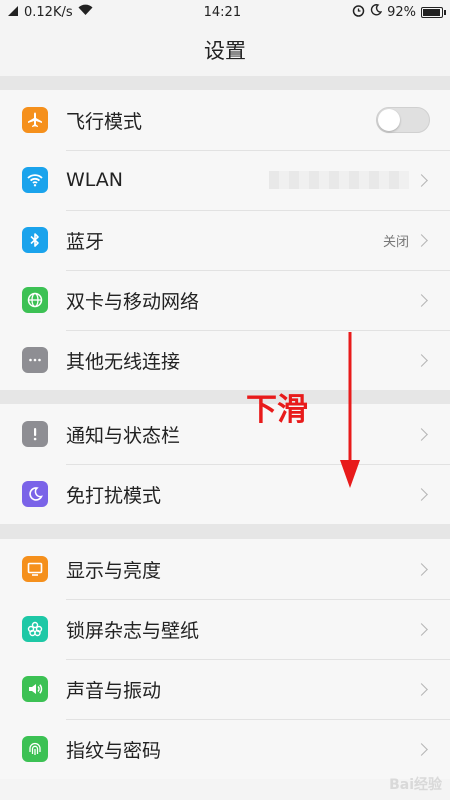  Describe the element at coordinates (401, 12) in the screenshot. I see `battery-percent: 92%` at that location.